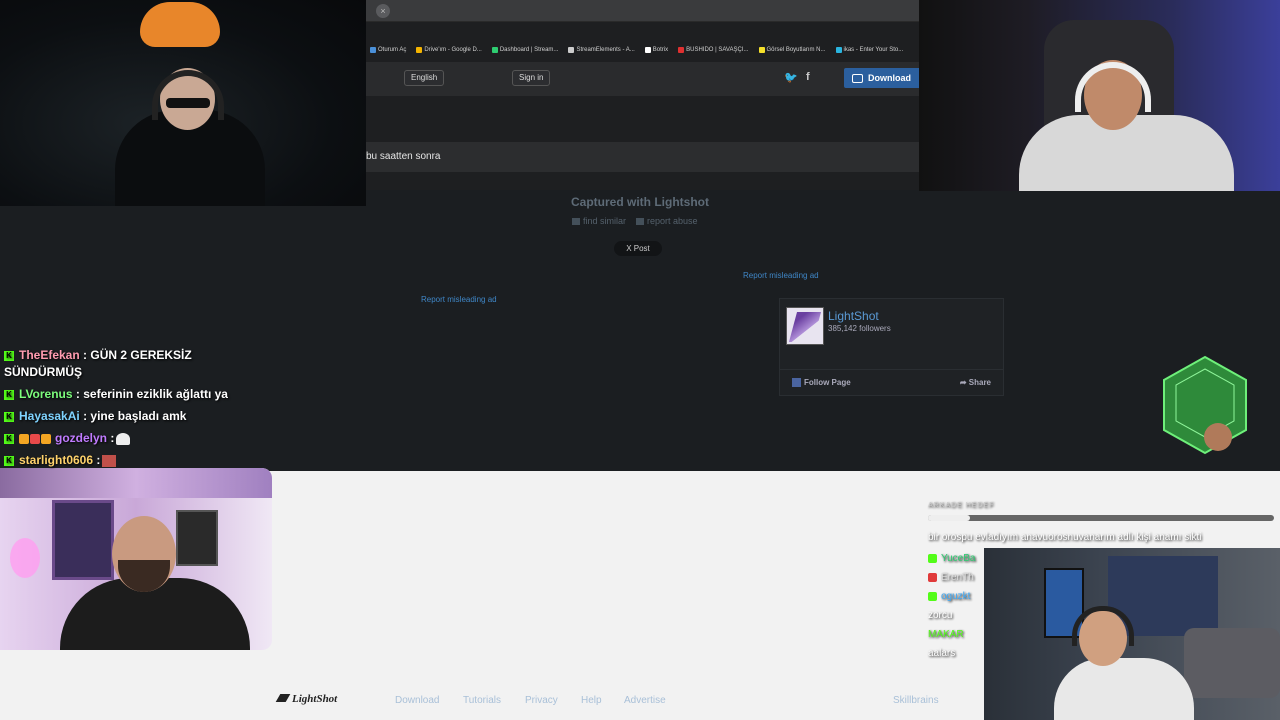 This screenshot has height=720, width=1280. Describe the element at coordinates (424, 78) in the screenshot. I see `language-select: English` at that location.